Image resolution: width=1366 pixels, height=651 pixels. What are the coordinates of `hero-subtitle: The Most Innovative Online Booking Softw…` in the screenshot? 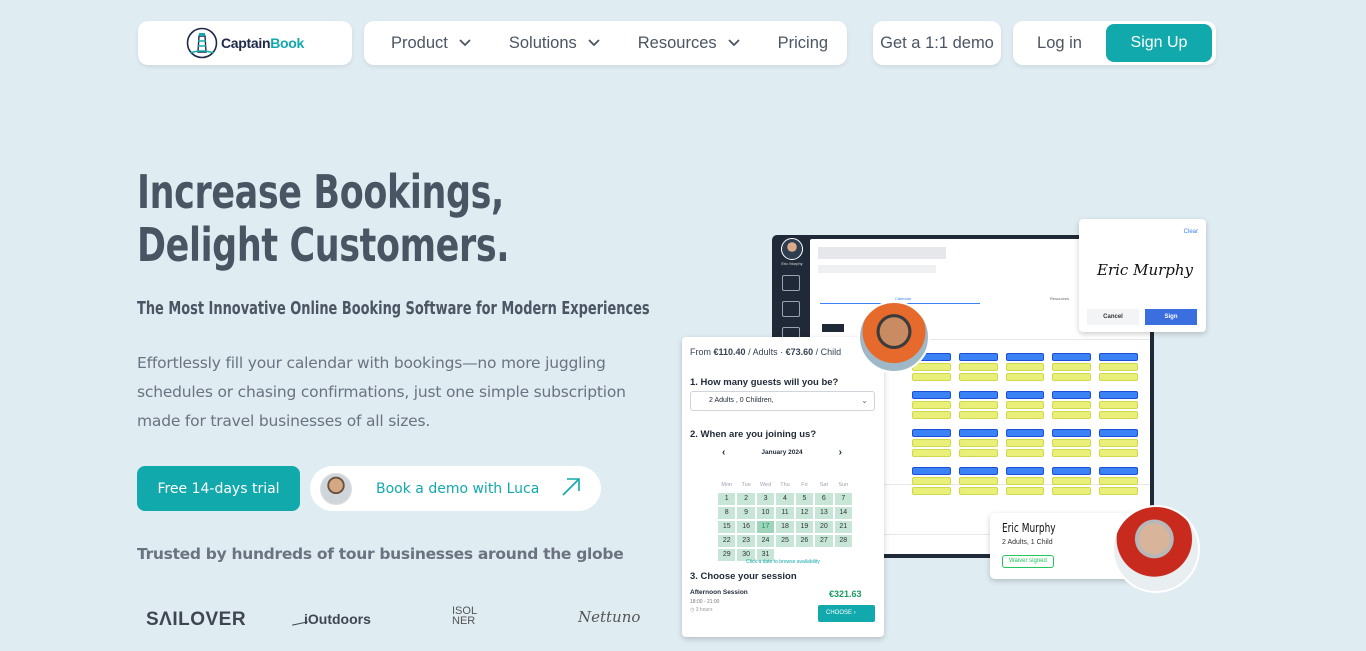 It's located at (393, 309).